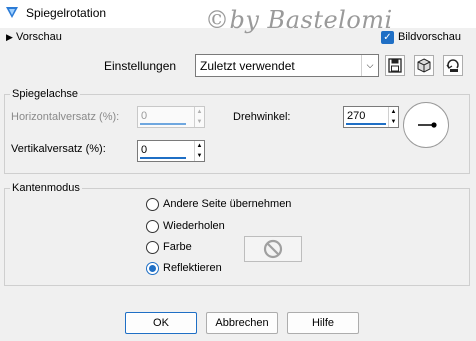 This screenshot has width=476, height=341. I want to click on save-preset-button, so click(395, 65).